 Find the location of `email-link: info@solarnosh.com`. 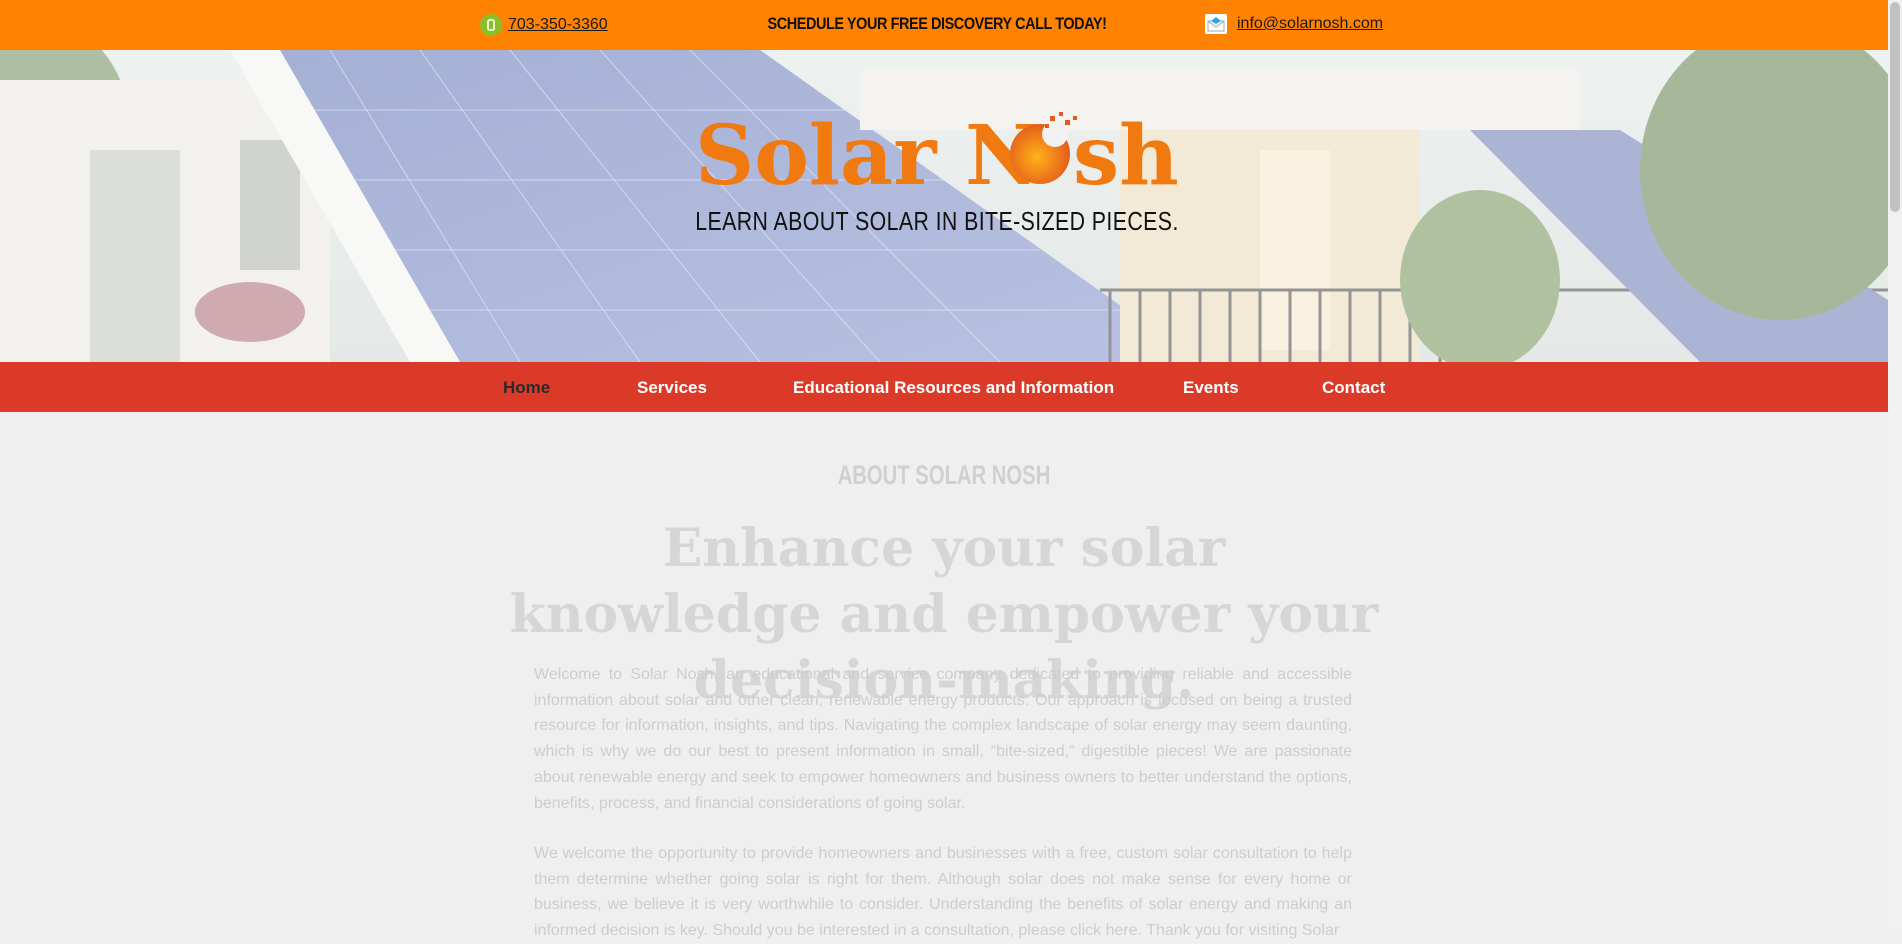

email-link: info@solarnosh.com is located at coordinates (1294, 24).